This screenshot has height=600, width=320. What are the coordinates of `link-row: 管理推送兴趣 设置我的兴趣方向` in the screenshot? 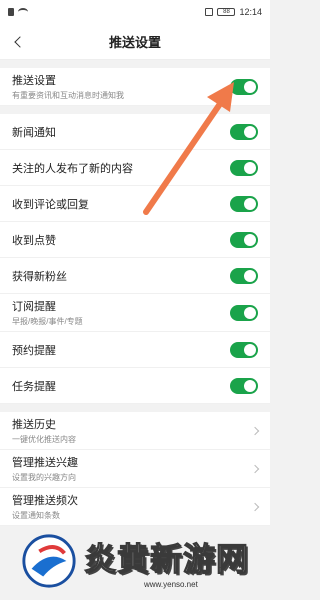 It's located at (135, 469).